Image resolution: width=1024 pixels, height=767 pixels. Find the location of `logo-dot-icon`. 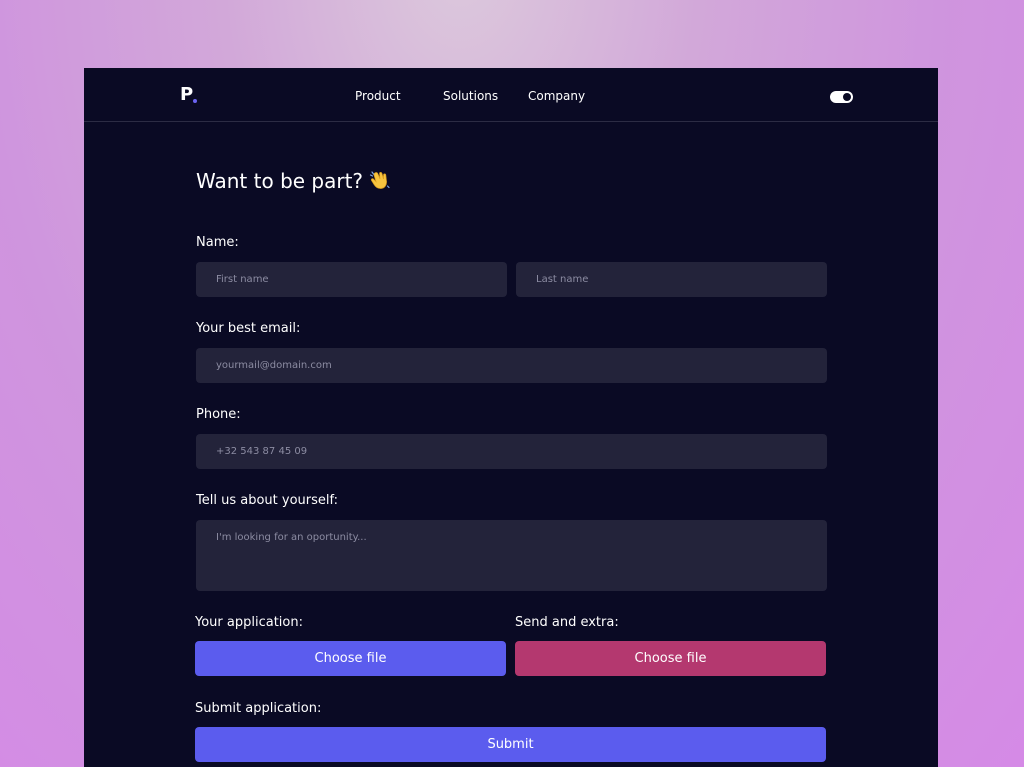

logo-dot-icon is located at coordinates (195, 101).